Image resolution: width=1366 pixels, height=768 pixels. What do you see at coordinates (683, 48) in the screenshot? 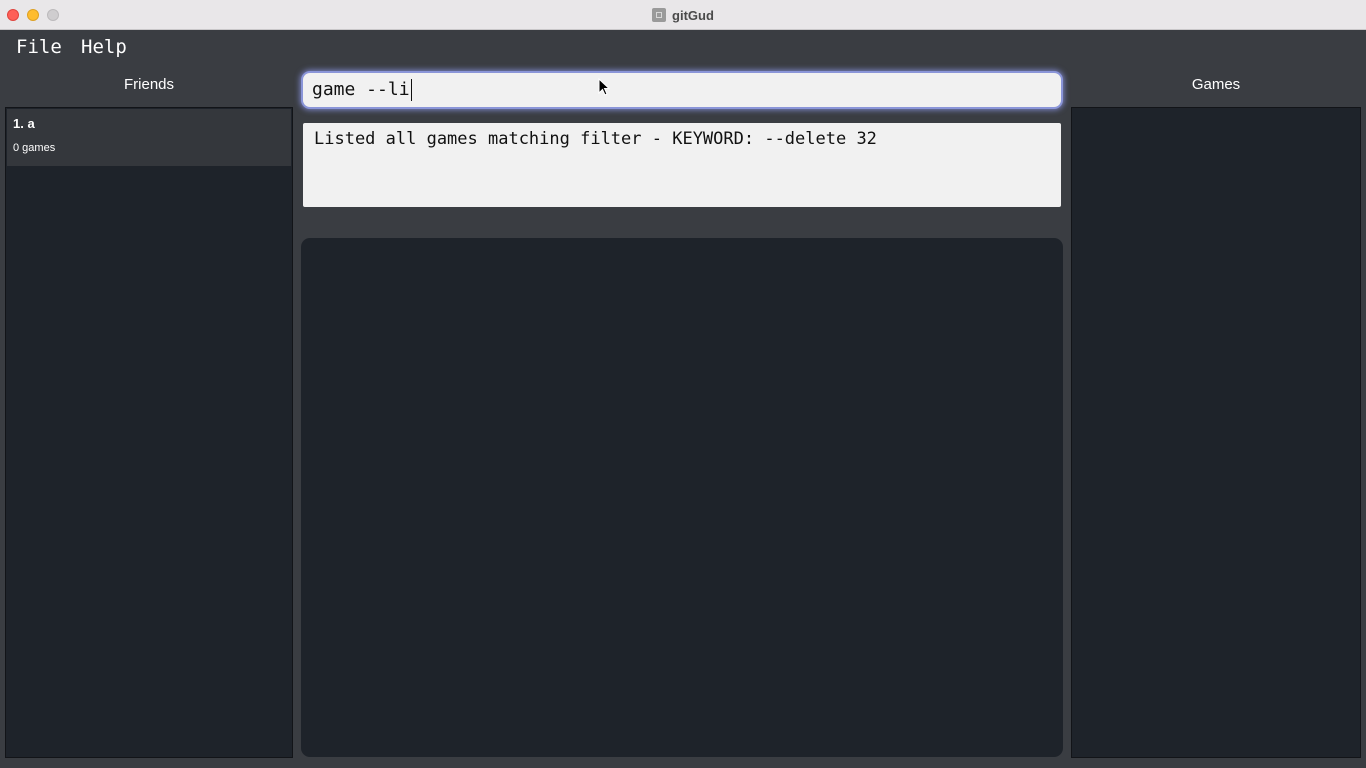
I see `menu-bar: File Help` at bounding box center [683, 48].